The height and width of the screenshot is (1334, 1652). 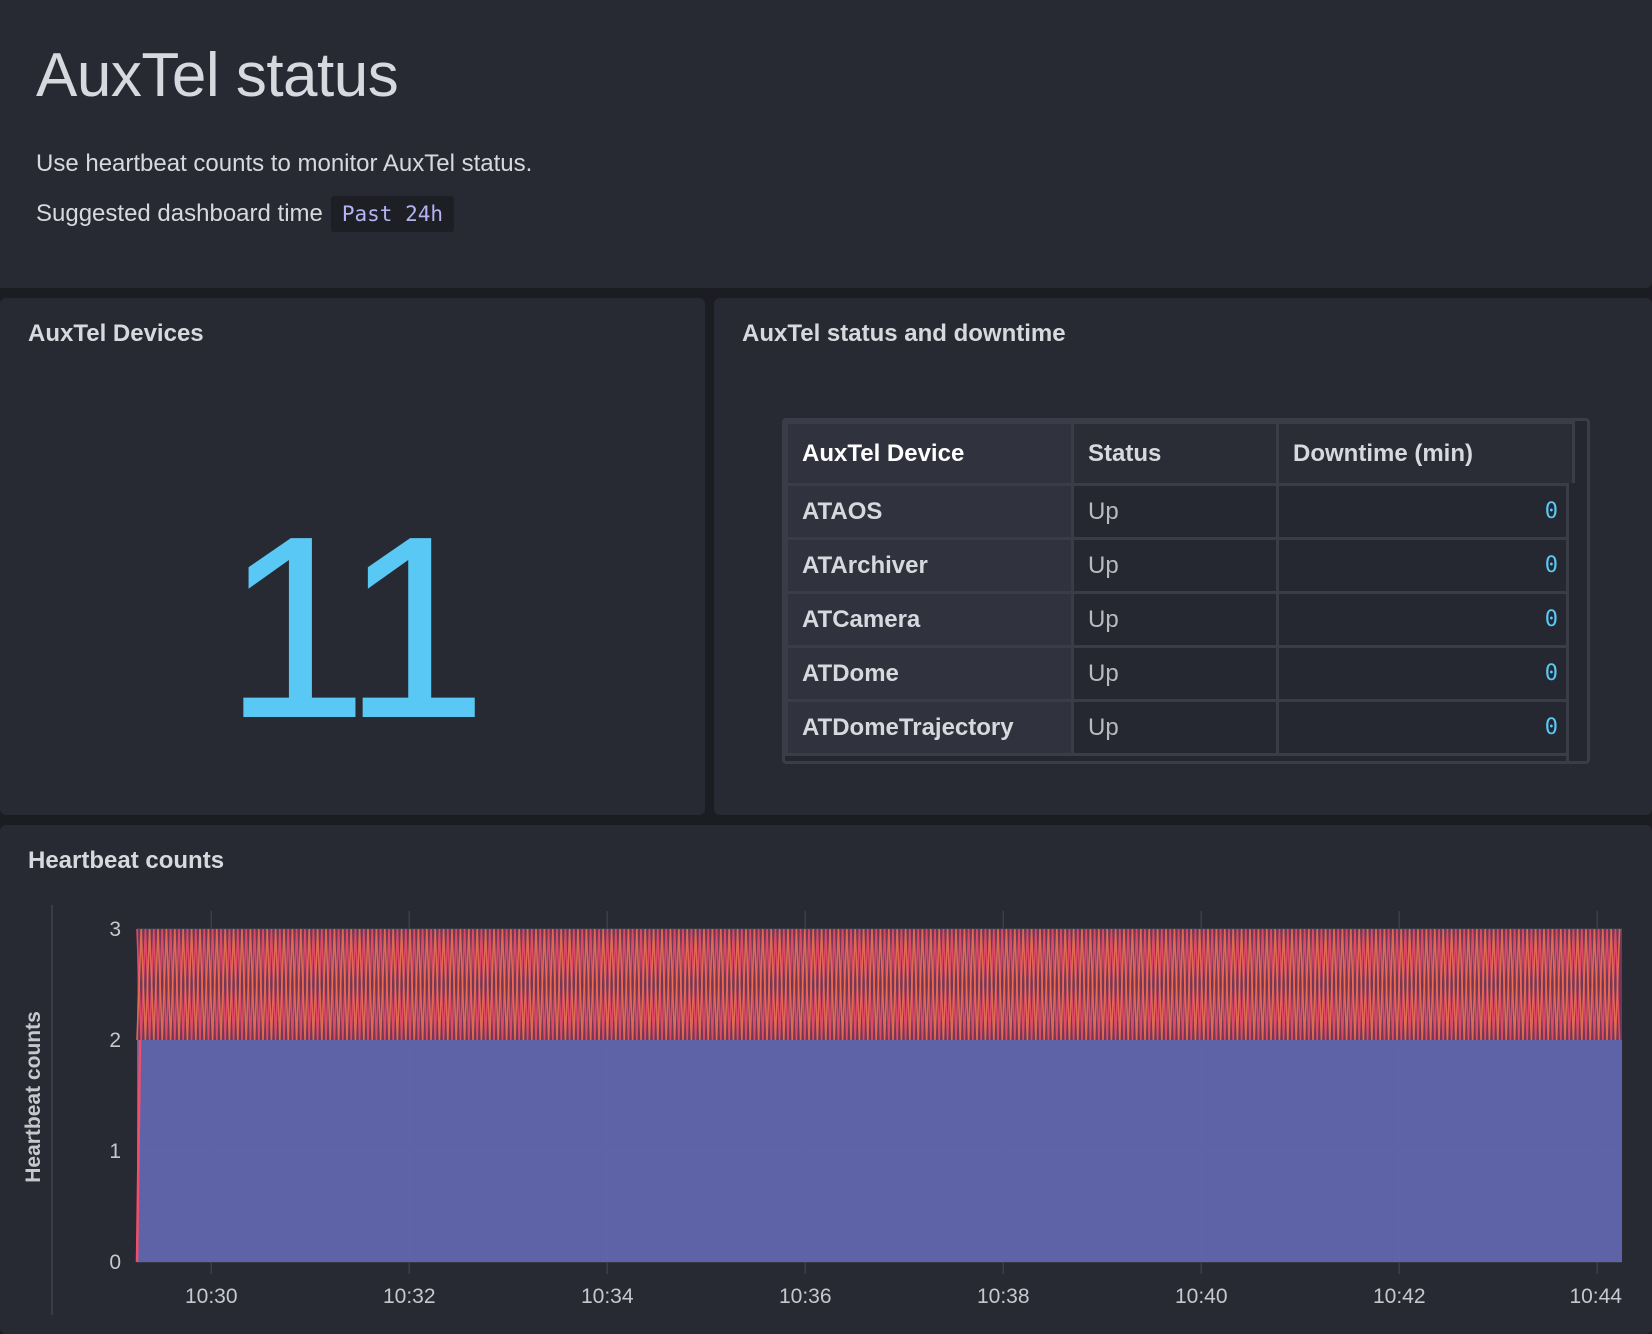 What do you see at coordinates (392, 214) in the screenshot?
I see `suggested-time-chip: Past 24h` at bounding box center [392, 214].